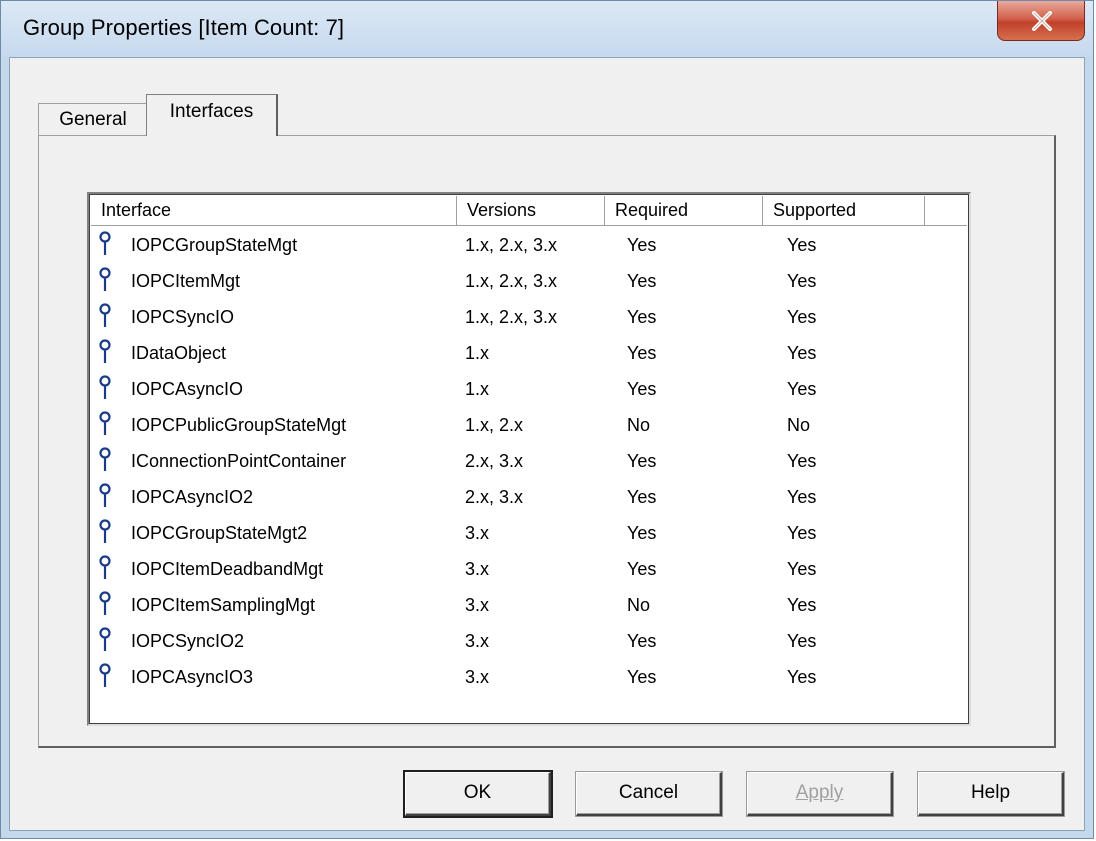  I want to click on interface-name: IOPCAsyncIO, so click(187, 389).